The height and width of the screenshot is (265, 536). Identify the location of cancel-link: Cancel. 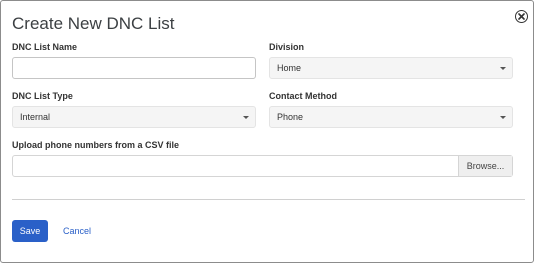
(77, 231).